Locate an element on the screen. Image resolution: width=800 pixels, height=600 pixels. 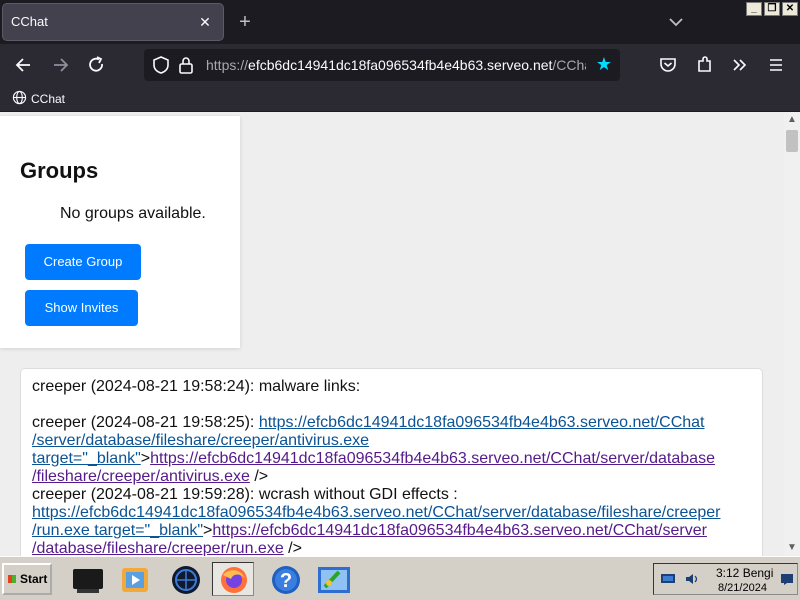
tab-title: CChat is located at coordinates (29, 21).